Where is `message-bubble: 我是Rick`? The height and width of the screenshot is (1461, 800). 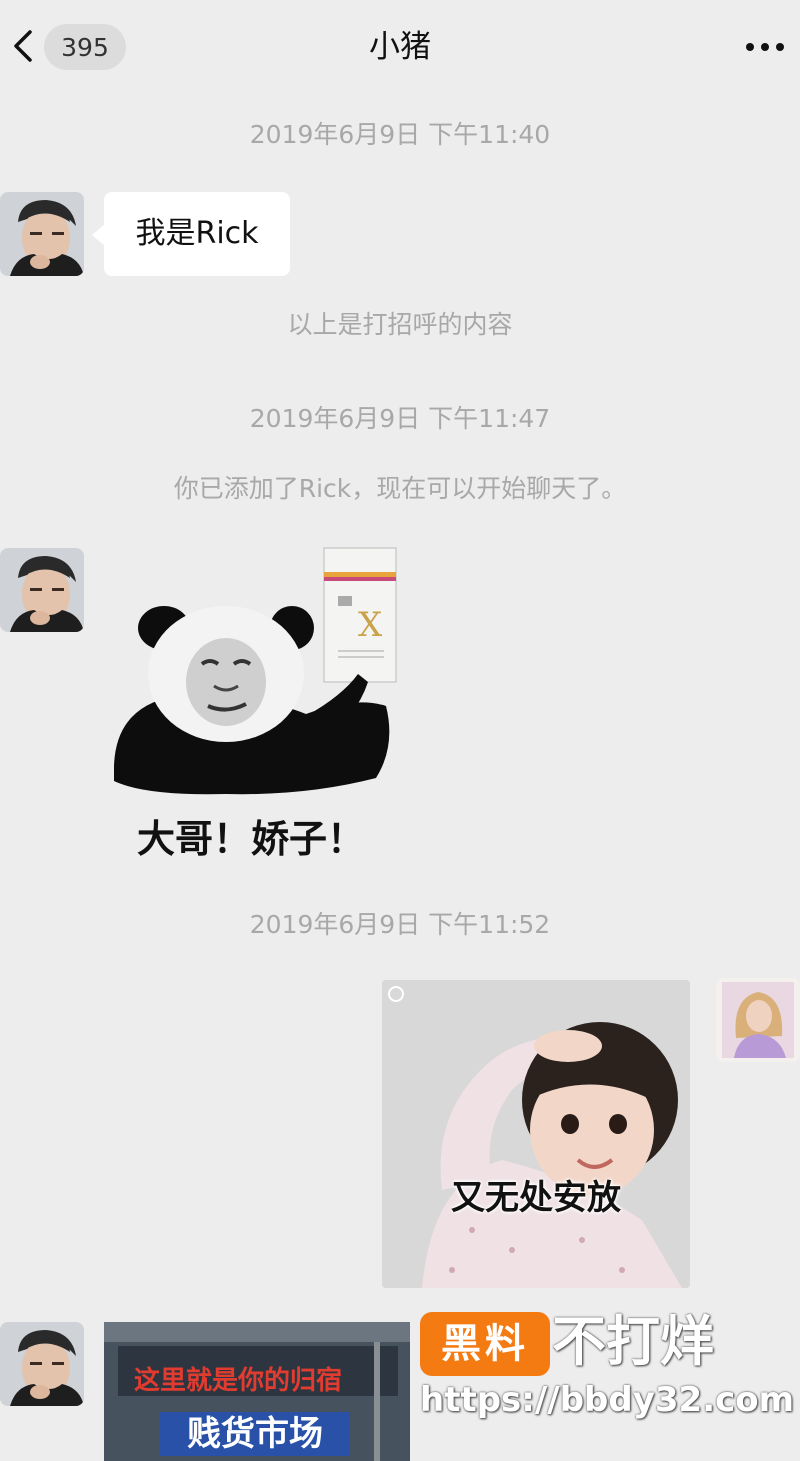
message-bubble: 我是Rick is located at coordinates (197, 234).